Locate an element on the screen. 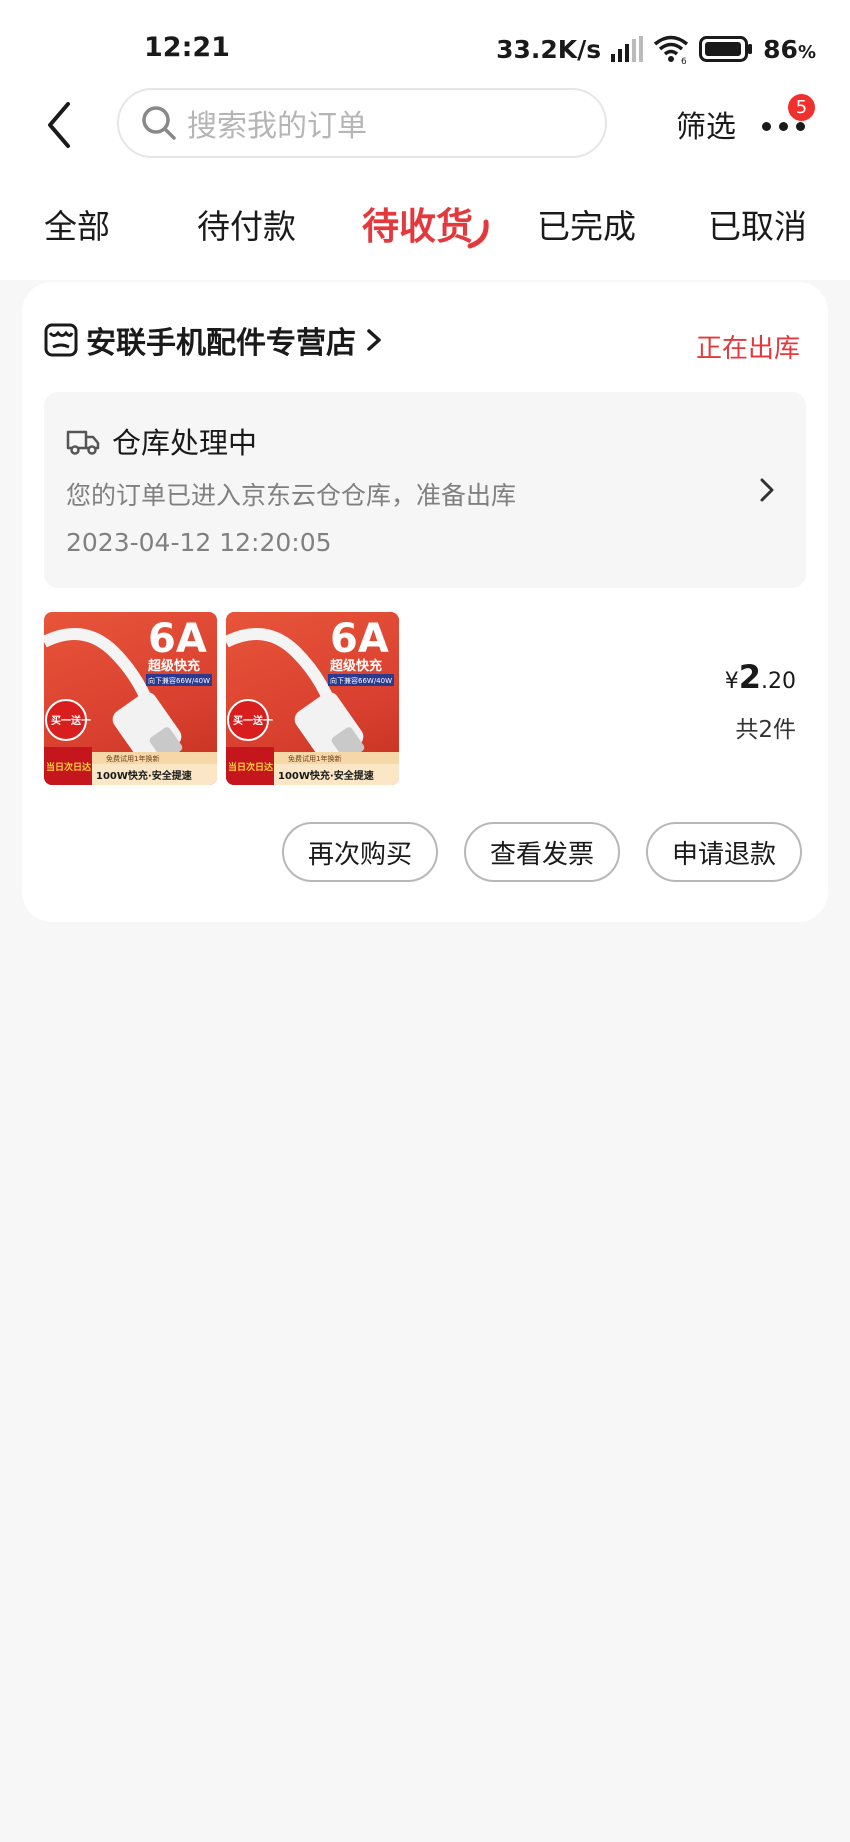 The height and width of the screenshot is (1842, 850). view-invoice-button: 查看发票 is located at coordinates (542, 852).